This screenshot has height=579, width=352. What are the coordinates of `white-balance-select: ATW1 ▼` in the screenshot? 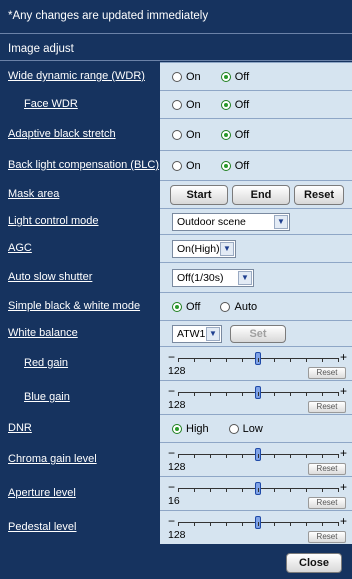 It's located at (197, 333).